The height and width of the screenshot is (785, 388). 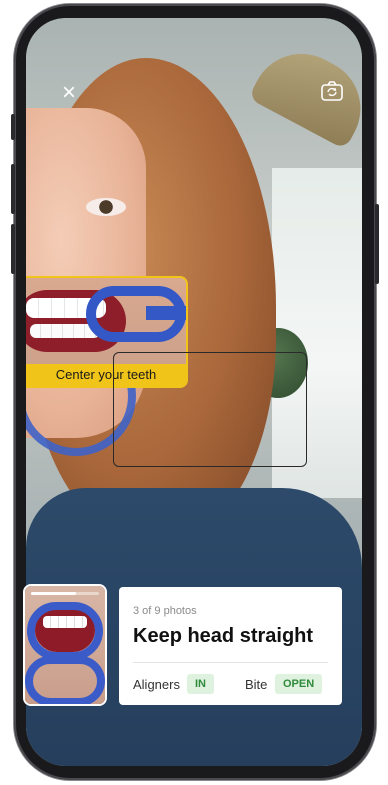 I want to click on close-icon: ×, so click(x=69, y=93).